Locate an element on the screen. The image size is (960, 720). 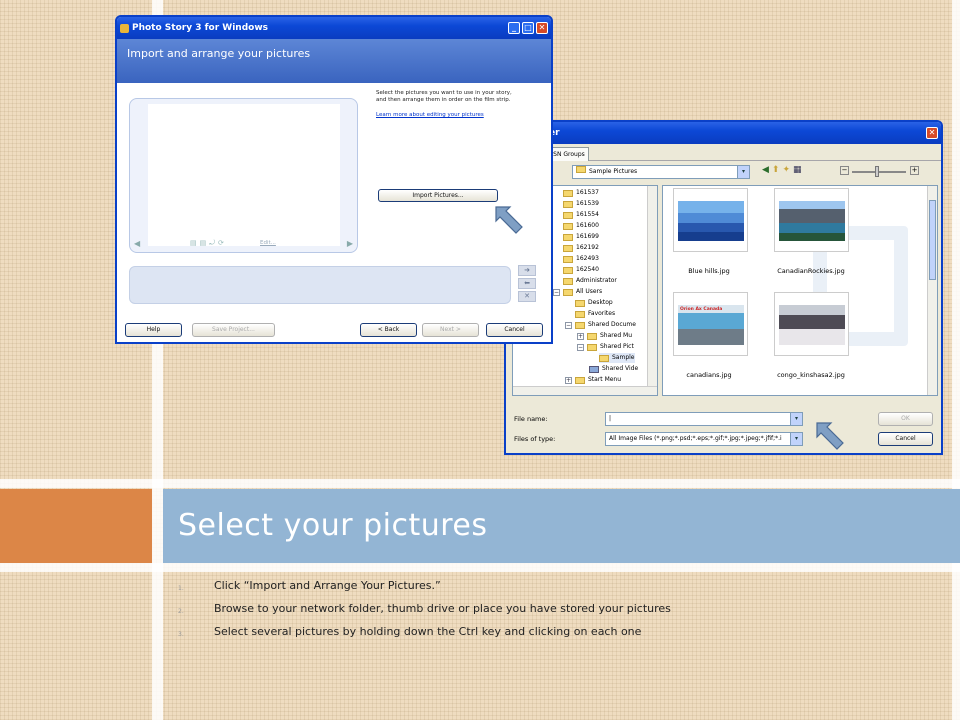
file-name-label: File name: is located at coordinates (531, 419).